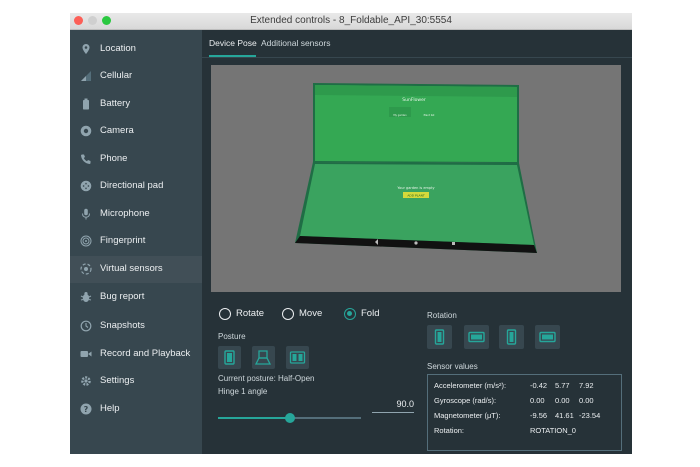 Image resolution: width=700 pixels, height=467 pixels. I want to click on phone-icon, so click(86, 159).